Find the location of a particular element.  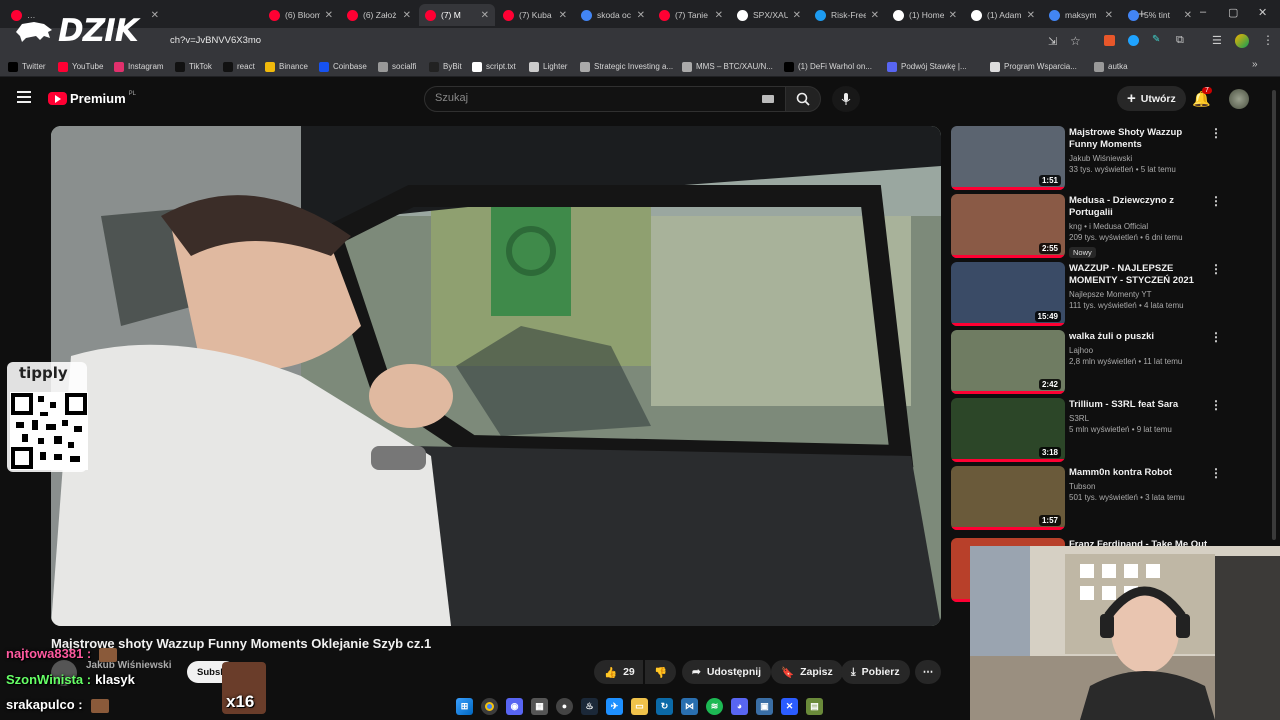

more-actions-button: ⋯ is located at coordinates (928, 672).